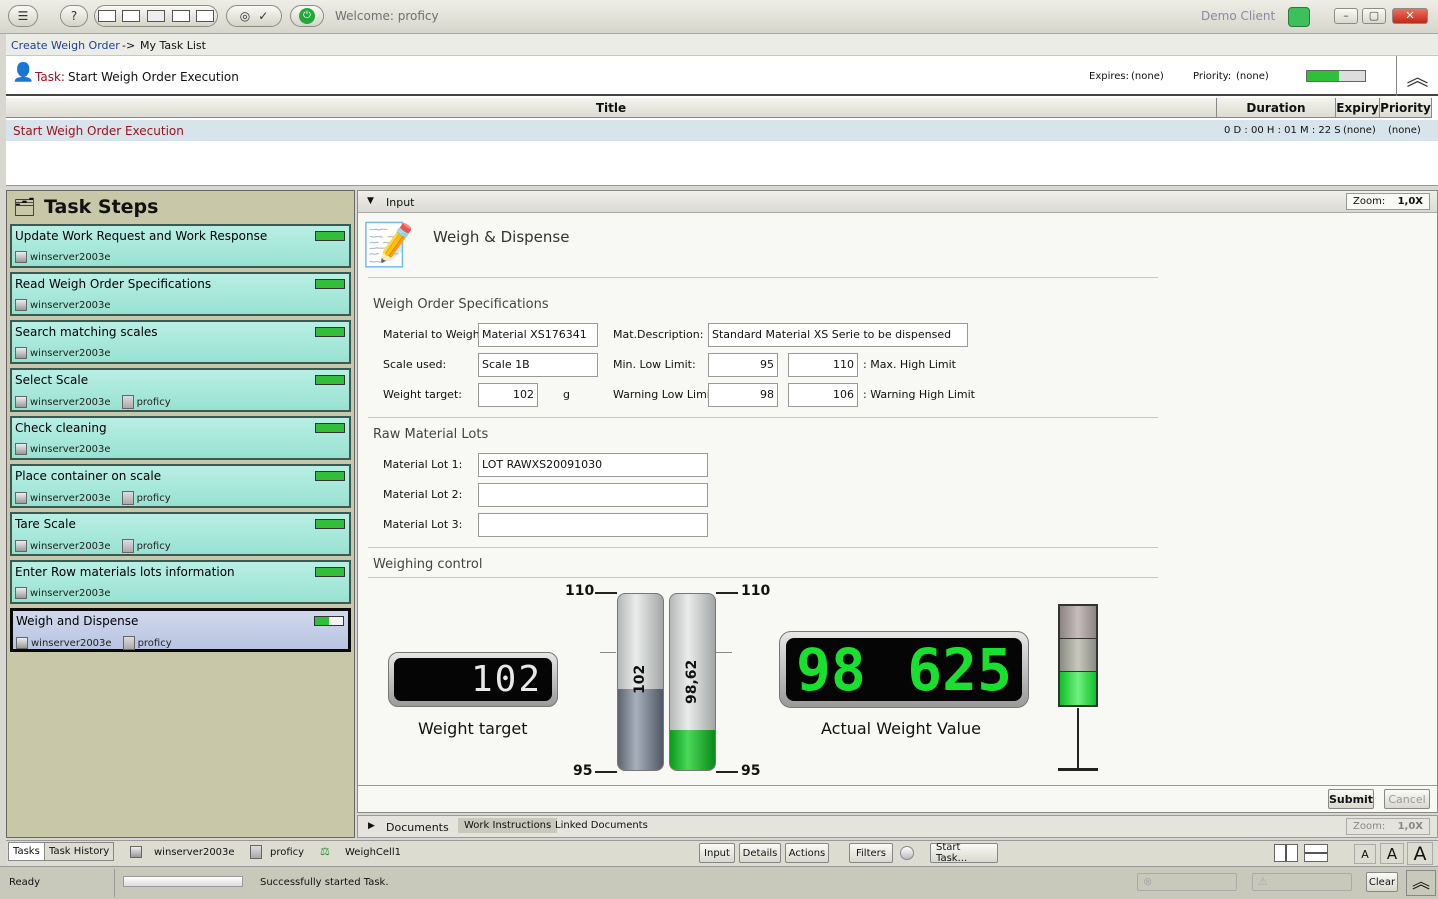 This screenshot has width=1438, height=899. Describe the element at coordinates (1365, 854) in the screenshot. I see `font-small-button: A` at that location.